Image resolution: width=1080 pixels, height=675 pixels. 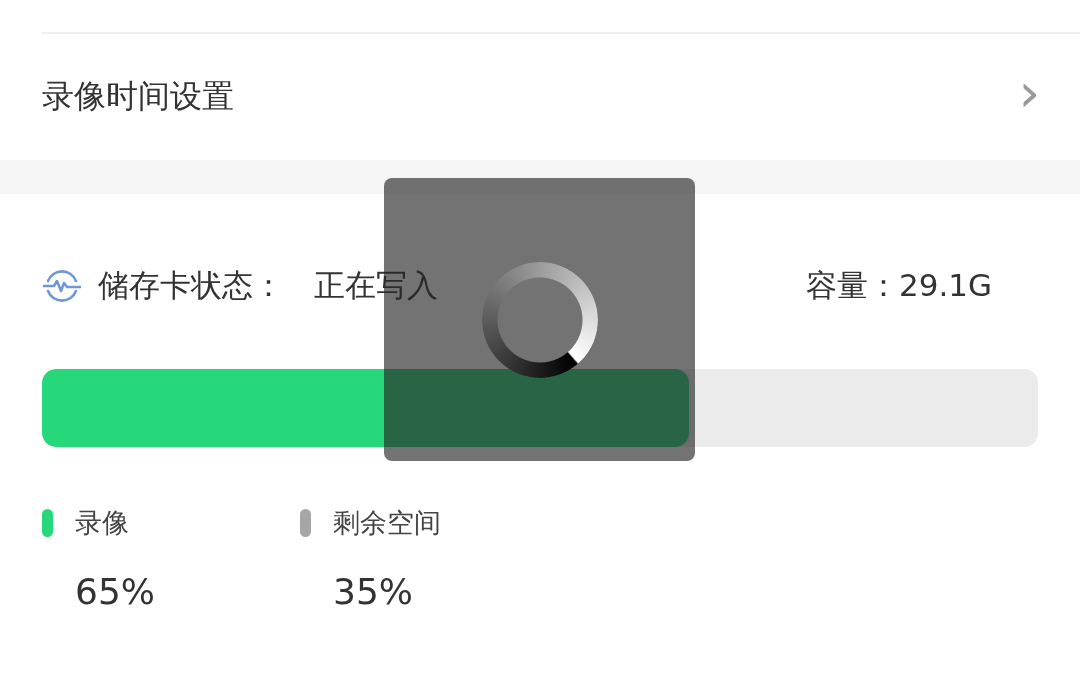 What do you see at coordinates (102, 523) in the screenshot?
I see `legend-label: 录像` at bounding box center [102, 523].